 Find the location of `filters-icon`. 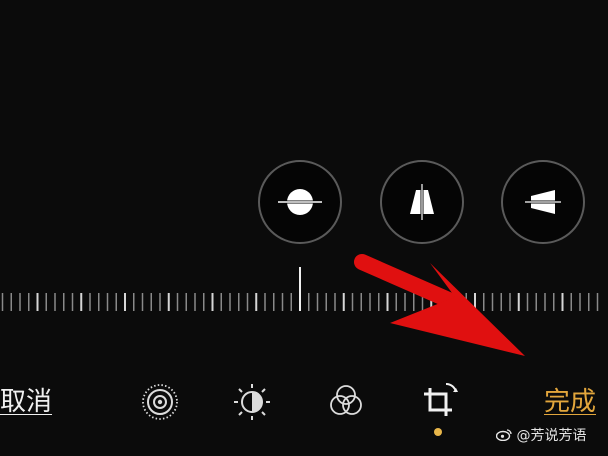

filters-icon is located at coordinates (346, 400).